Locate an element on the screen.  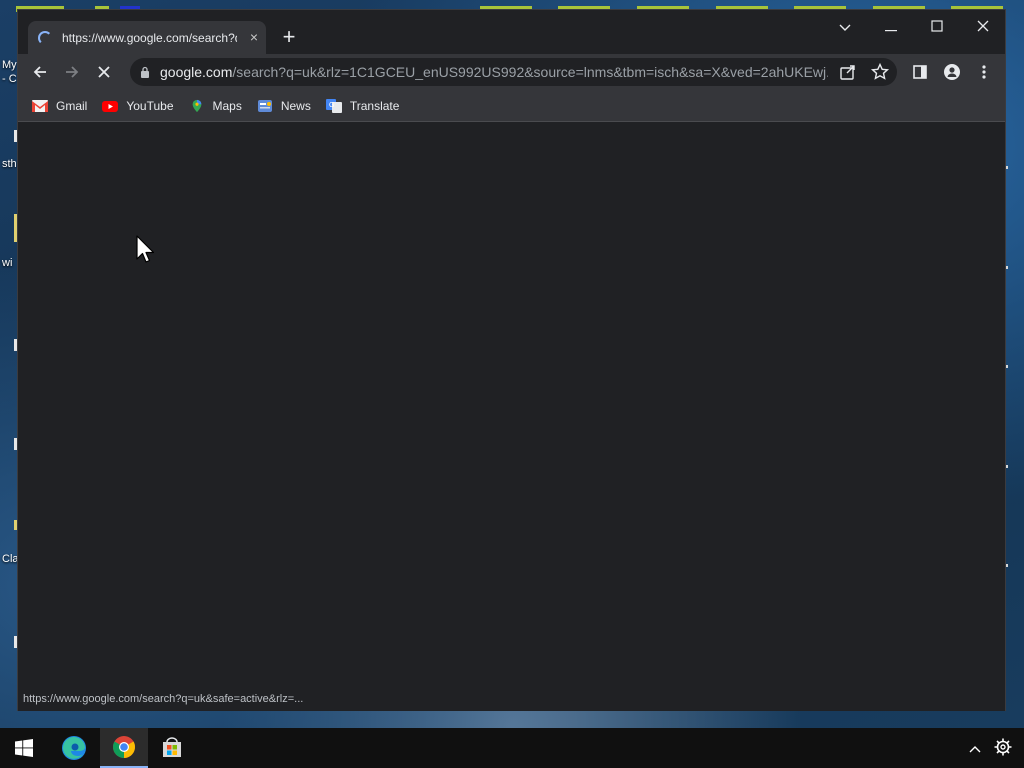
close-window-button is located at coordinates (983, 27).